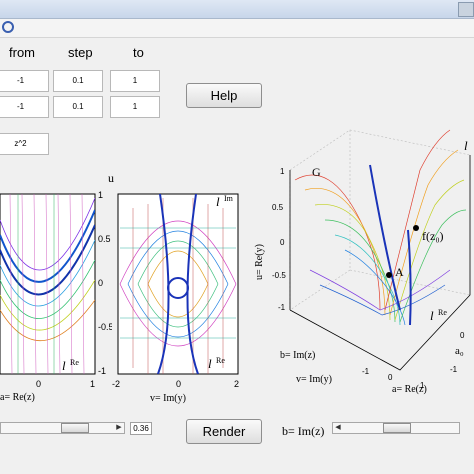 The height and width of the screenshot is (474, 474). I want to click on plot1-curve-sup: Re, so click(74, 362).